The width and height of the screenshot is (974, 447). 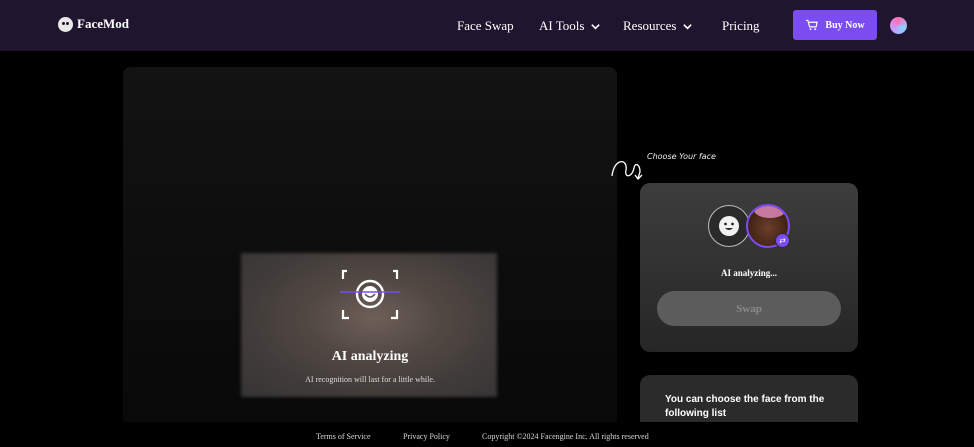 What do you see at coordinates (627, 170) in the screenshot?
I see `curly-arrow-icon` at bounding box center [627, 170].